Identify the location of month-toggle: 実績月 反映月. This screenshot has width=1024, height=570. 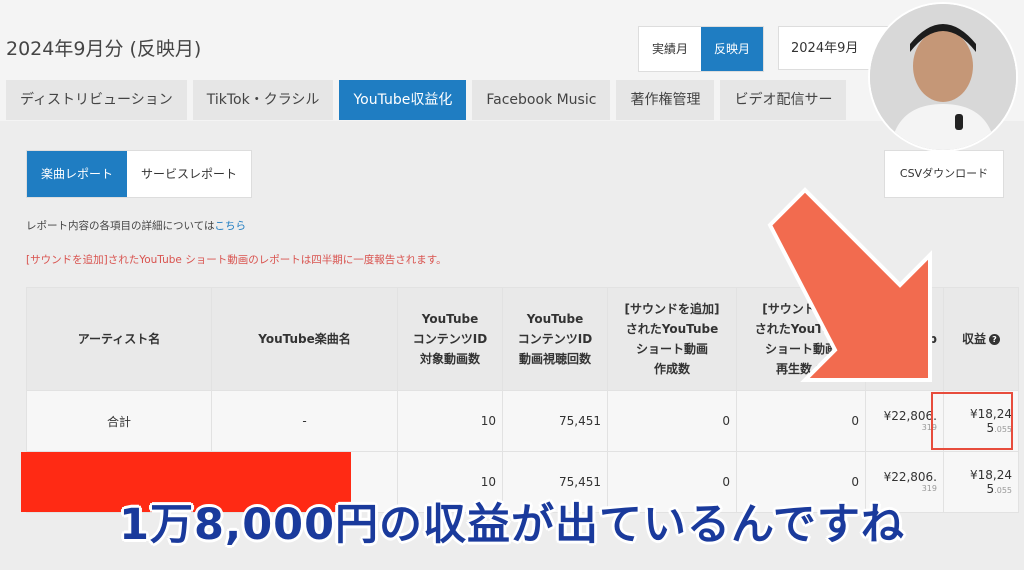
(701, 49).